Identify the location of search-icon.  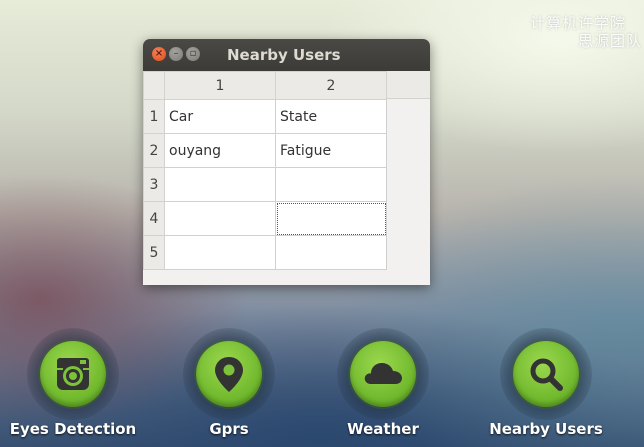
(546, 374).